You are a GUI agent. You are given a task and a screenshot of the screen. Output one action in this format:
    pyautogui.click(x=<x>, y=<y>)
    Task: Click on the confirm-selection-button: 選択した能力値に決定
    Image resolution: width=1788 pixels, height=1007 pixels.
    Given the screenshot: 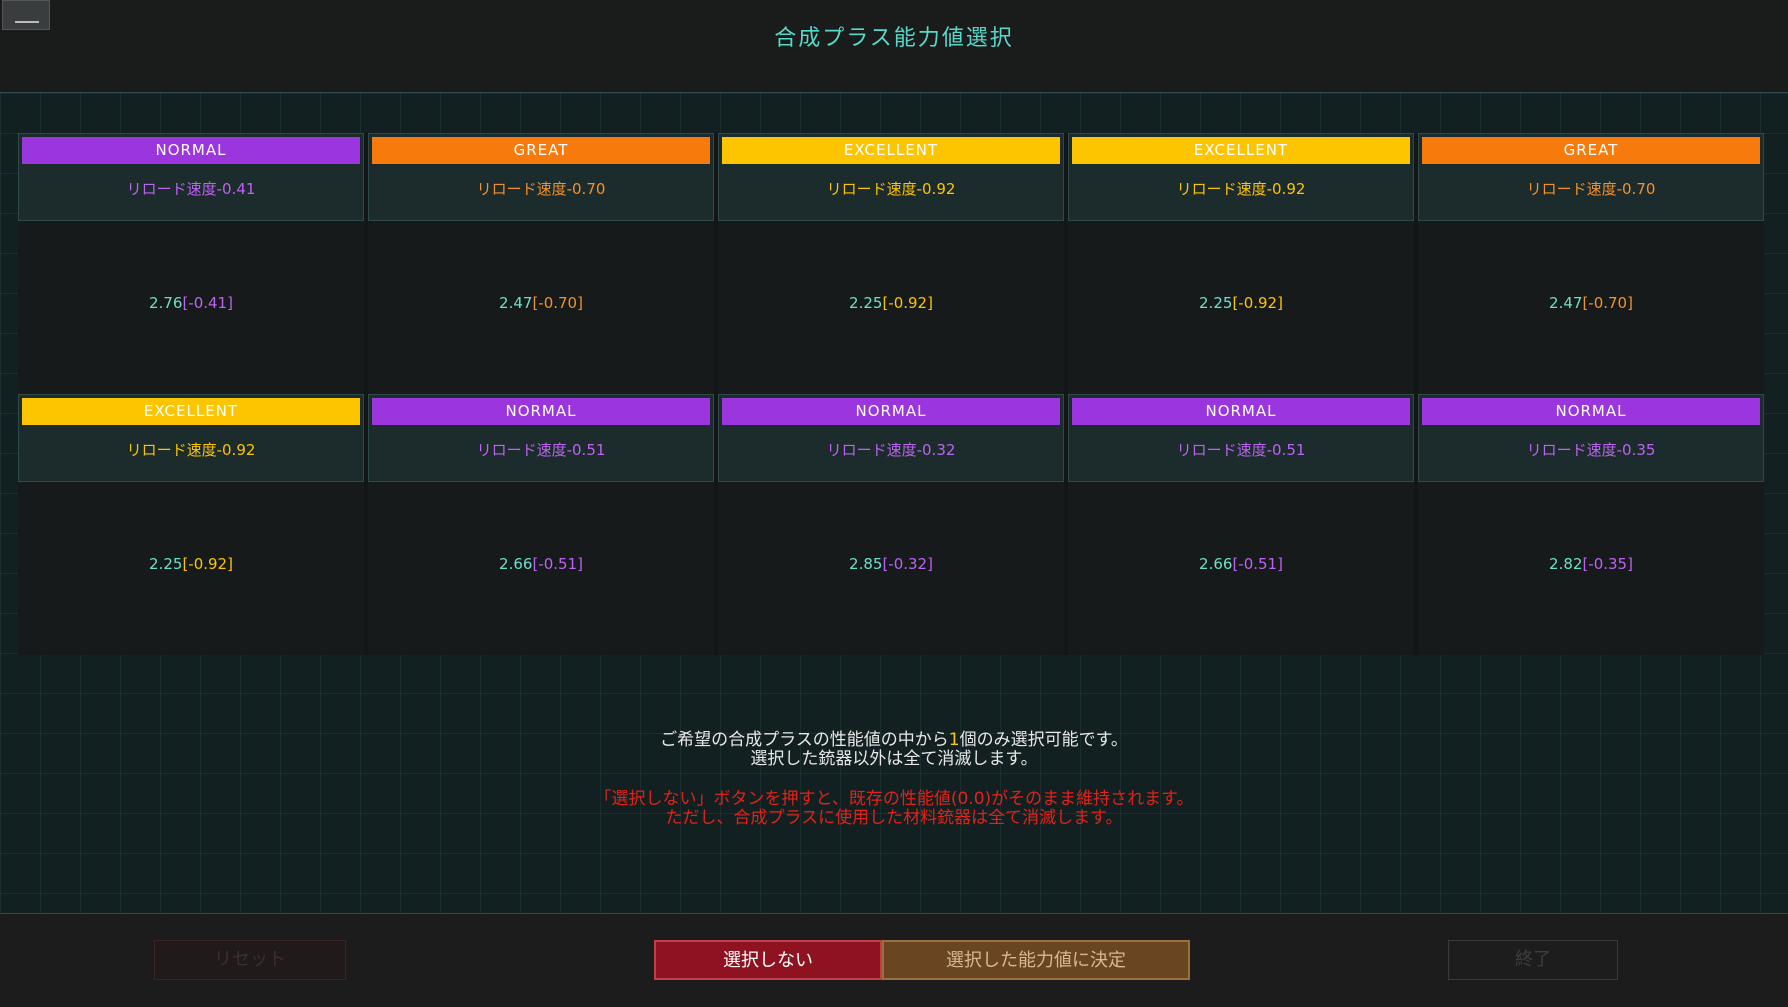 What is the action you would take?
    pyautogui.click(x=1036, y=960)
    